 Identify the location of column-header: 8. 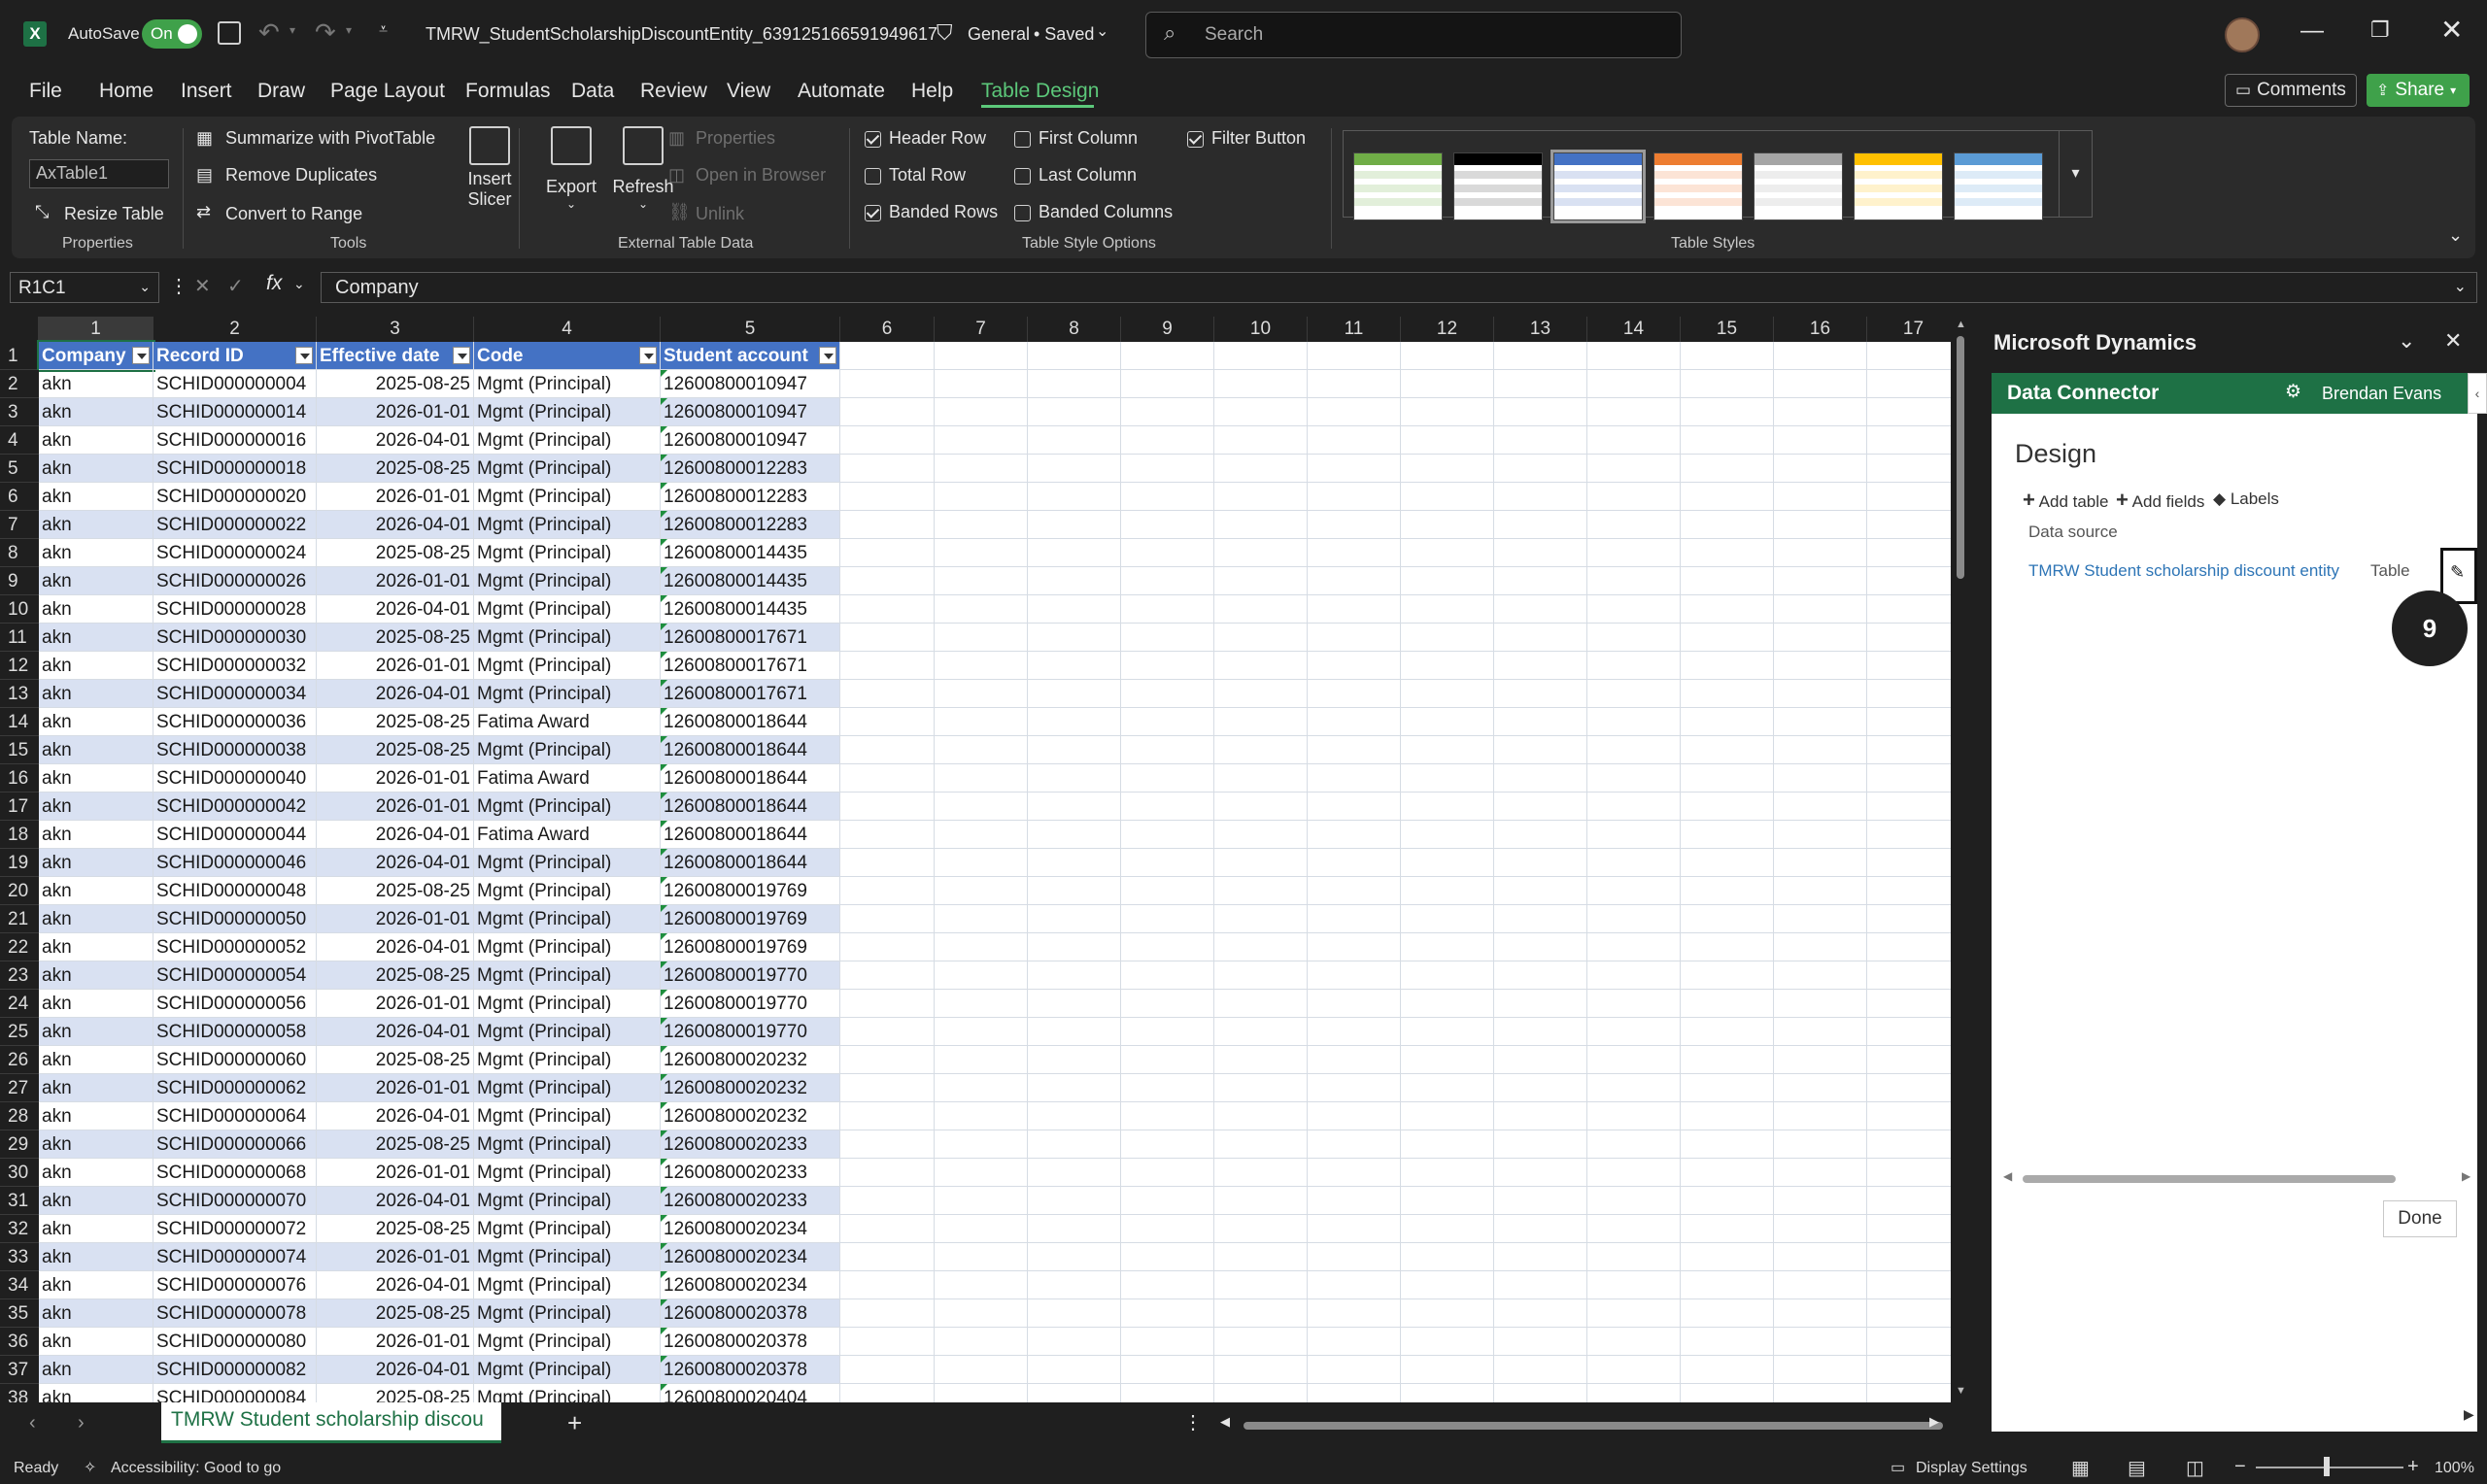
(1074, 329).